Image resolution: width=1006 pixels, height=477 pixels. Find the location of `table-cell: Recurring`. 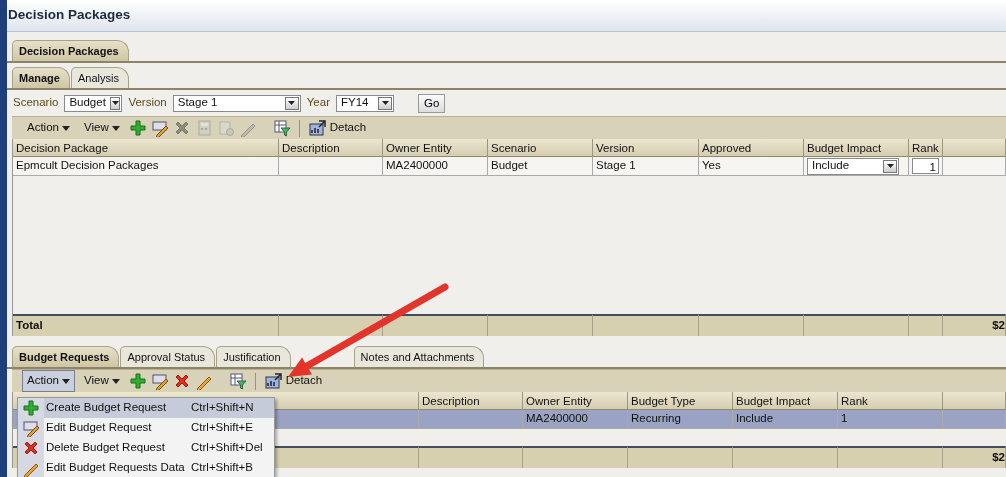

table-cell: Recurring is located at coordinates (680, 419).